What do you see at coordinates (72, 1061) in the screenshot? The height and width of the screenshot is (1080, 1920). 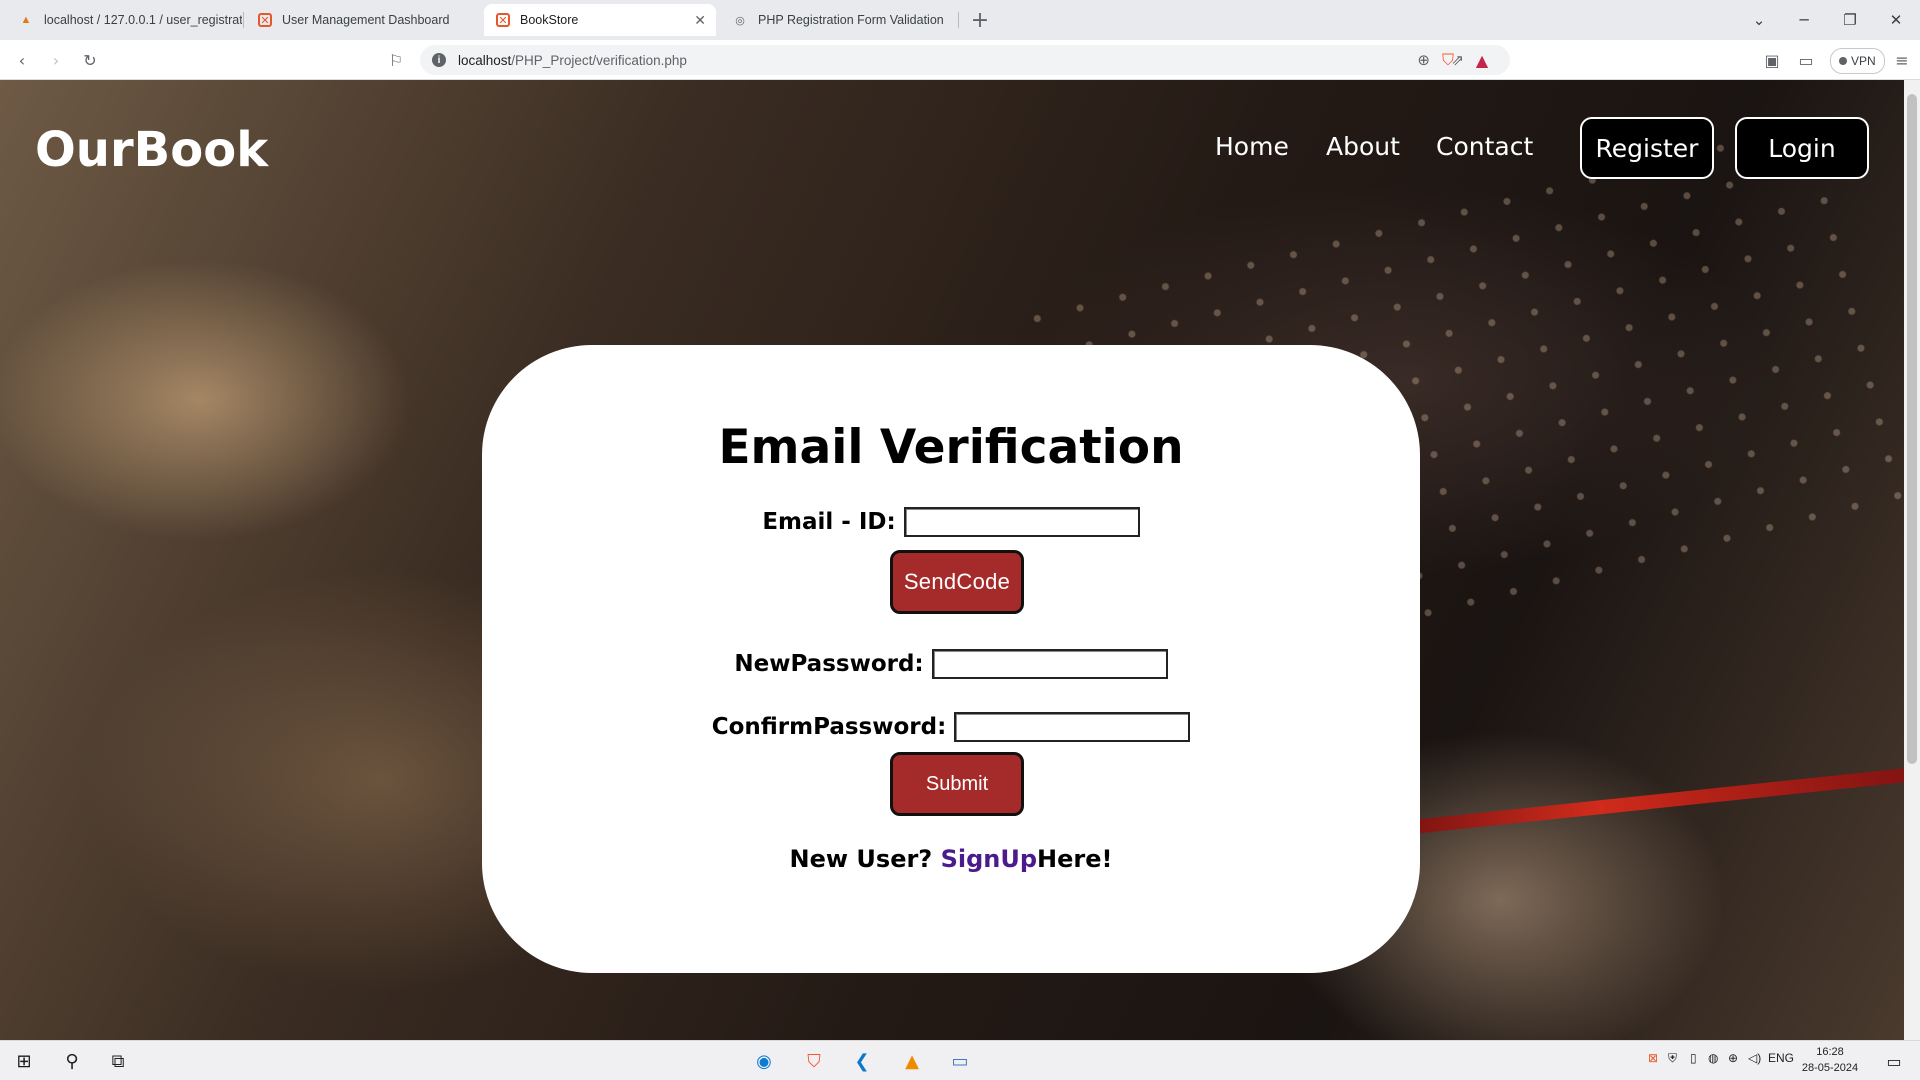 I see `search-icon: ⚲` at bounding box center [72, 1061].